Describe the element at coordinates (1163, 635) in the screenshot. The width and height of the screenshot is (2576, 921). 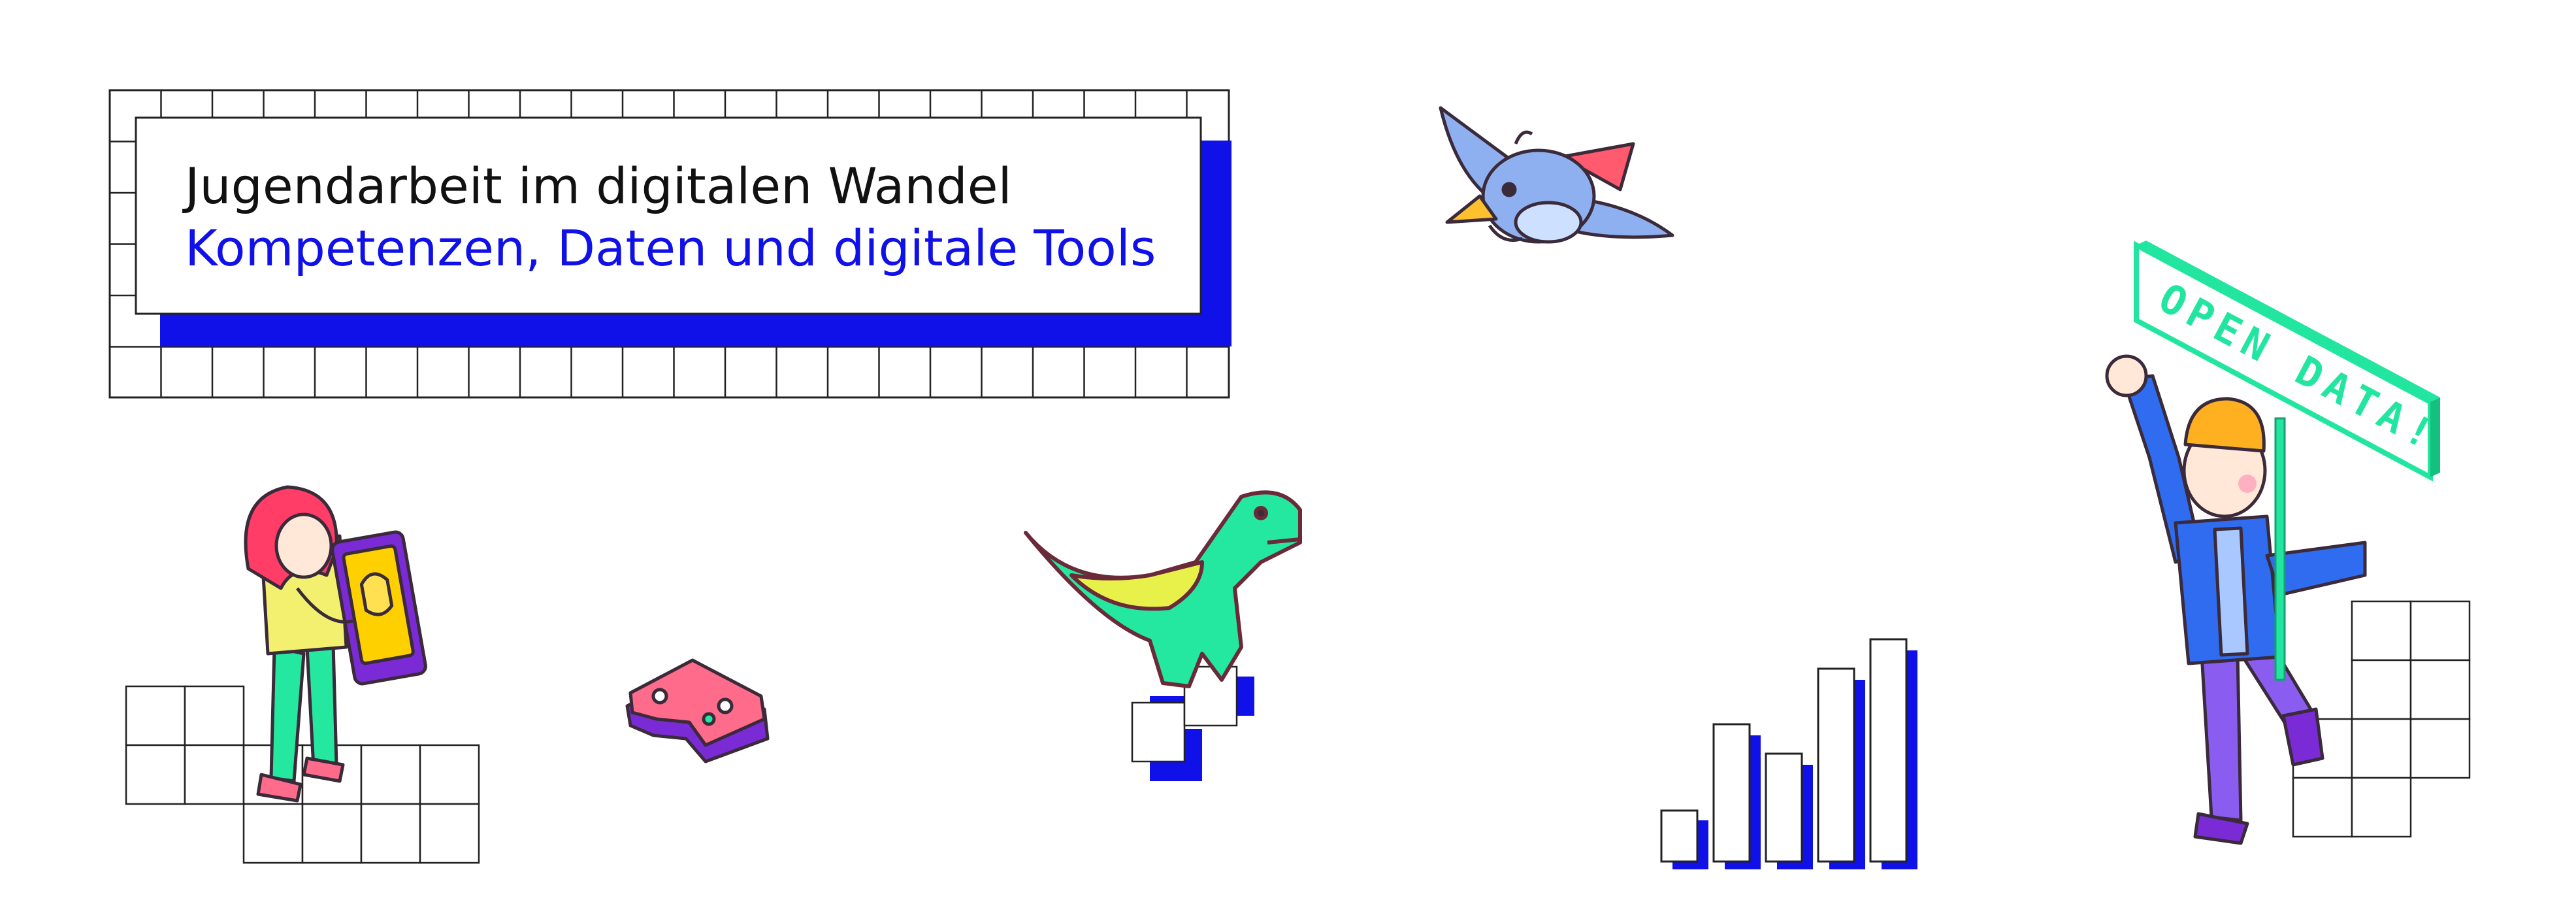
I see `dinosaur-icon` at that location.